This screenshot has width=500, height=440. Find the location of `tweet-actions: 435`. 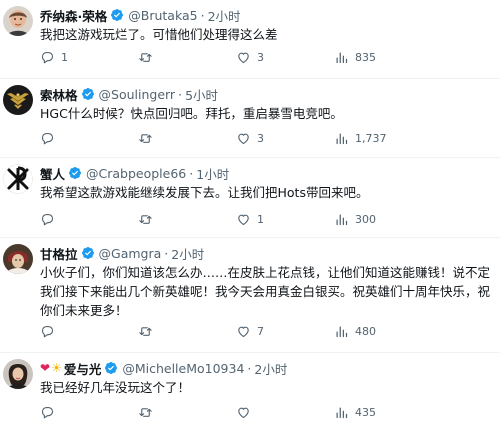

tweet-actions: 435 is located at coordinates (266, 413).